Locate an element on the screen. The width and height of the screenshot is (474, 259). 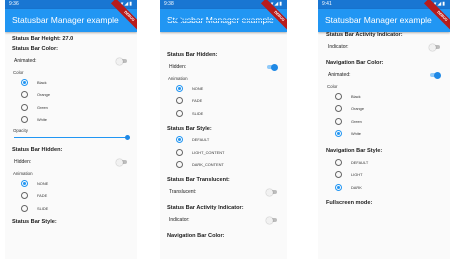
style-option-label: DEFAULT is located at coordinates (201, 140).